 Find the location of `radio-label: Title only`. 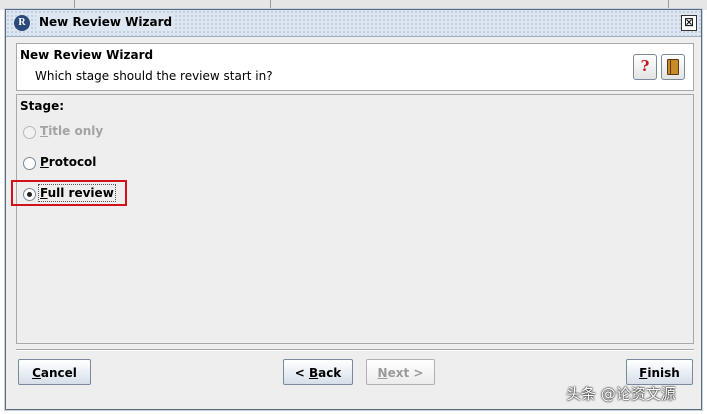

radio-label: Title only is located at coordinates (72, 131).